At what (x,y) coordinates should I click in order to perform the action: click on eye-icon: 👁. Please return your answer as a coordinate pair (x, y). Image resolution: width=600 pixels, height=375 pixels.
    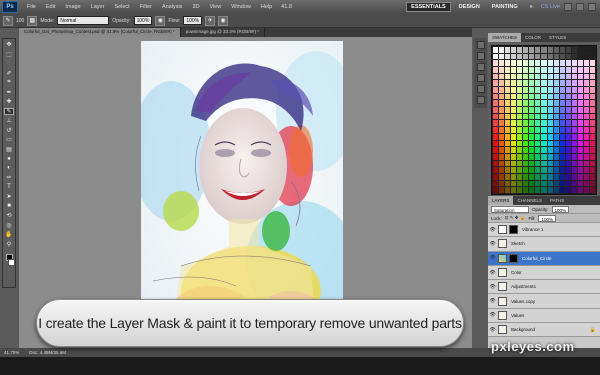
    Looking at the image, I should click on (492, 315).